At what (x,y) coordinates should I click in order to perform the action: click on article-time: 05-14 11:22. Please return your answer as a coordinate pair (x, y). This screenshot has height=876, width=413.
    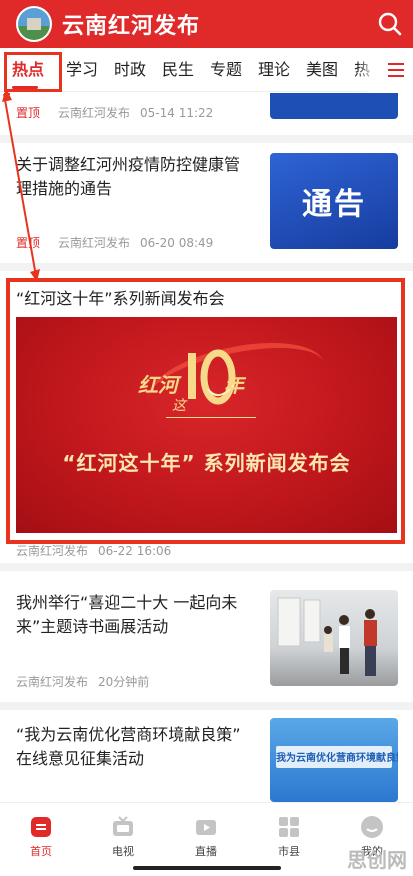
    Looking at the image, I should click on (177, 113).